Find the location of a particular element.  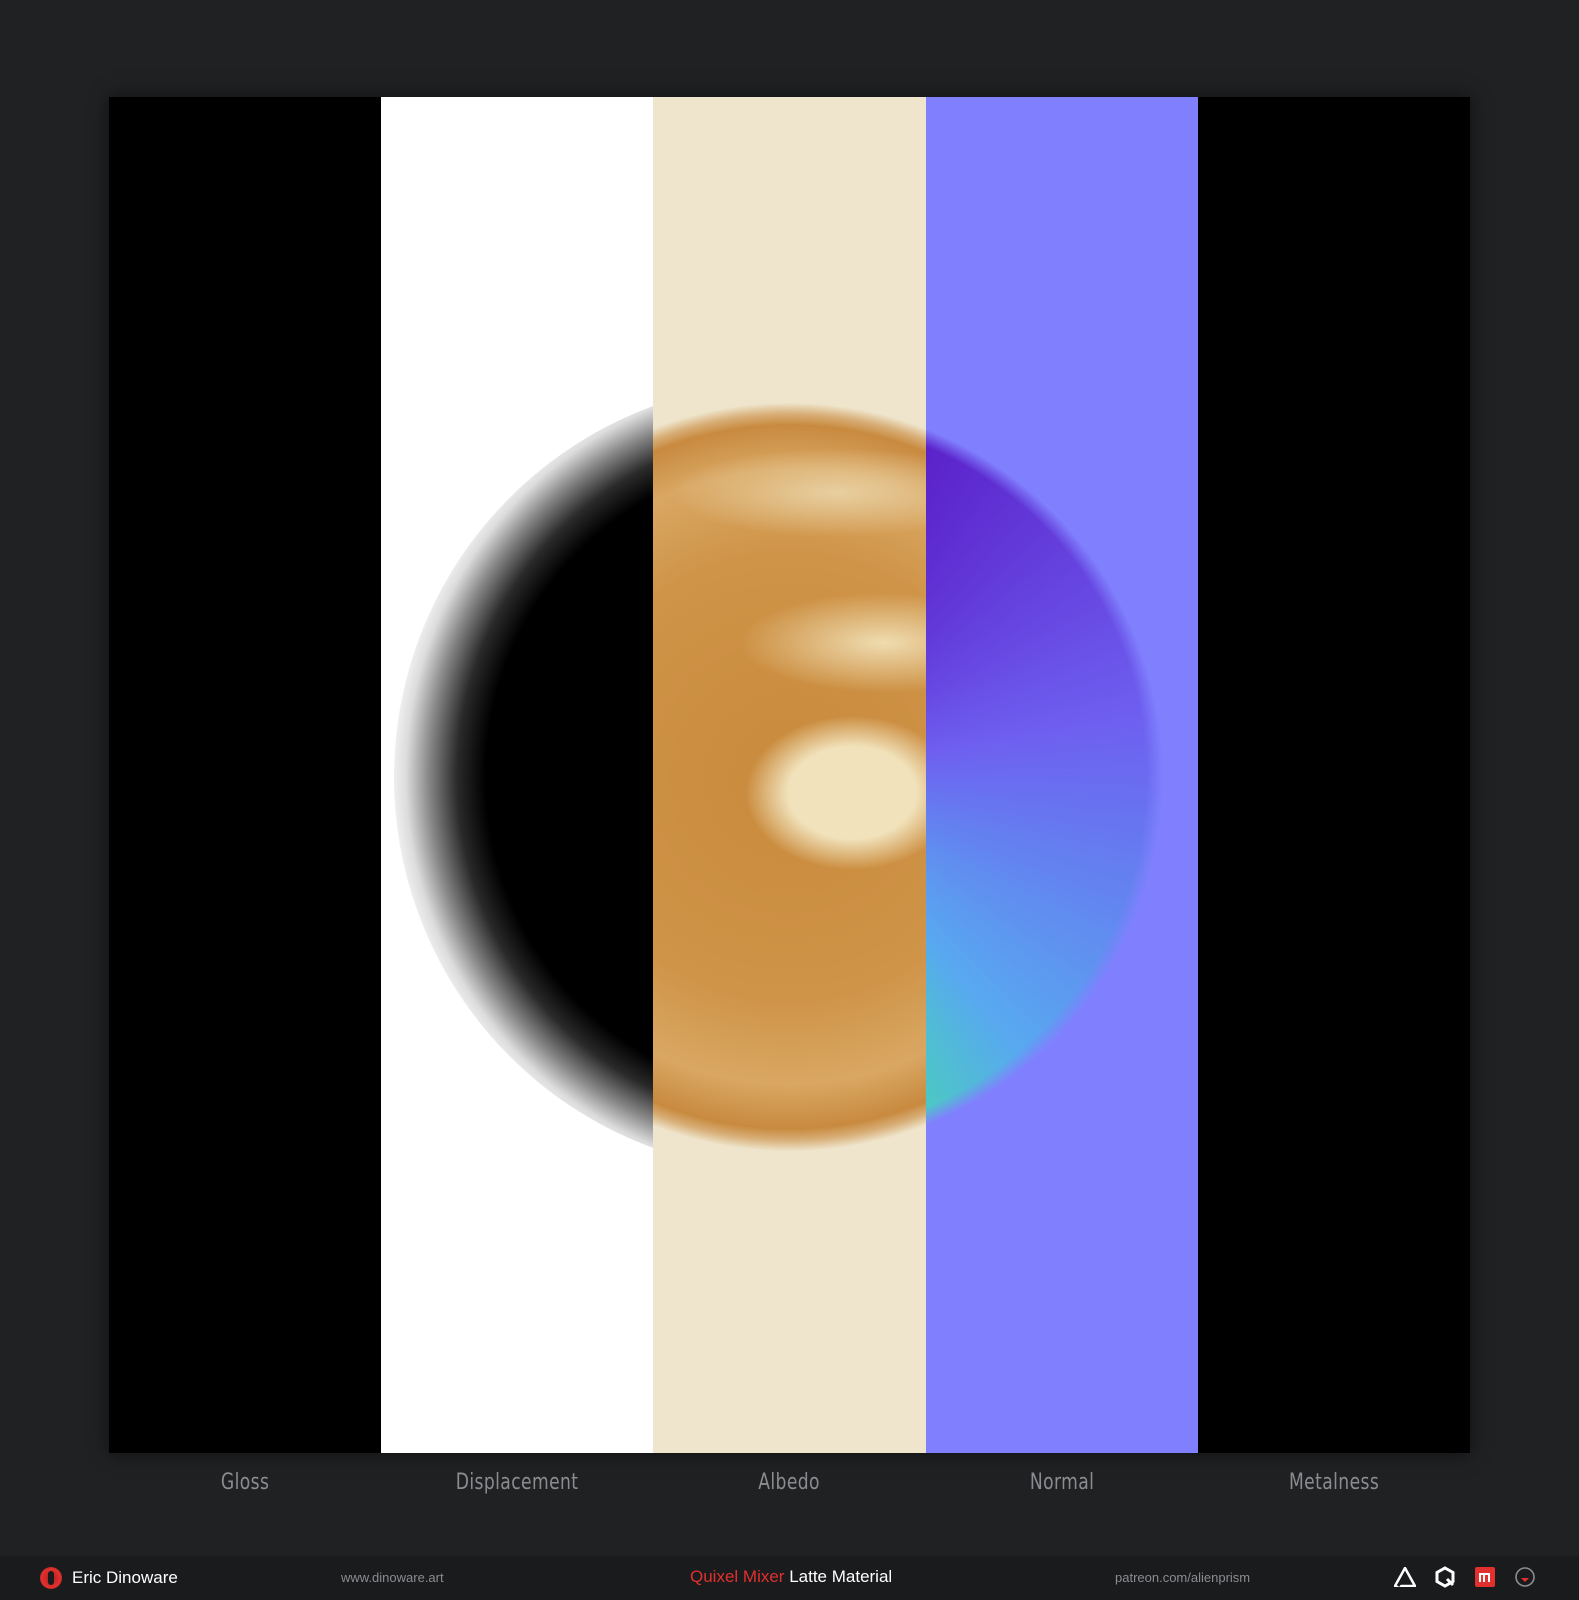

metalness-strip is located at coordinates (1333, 775).